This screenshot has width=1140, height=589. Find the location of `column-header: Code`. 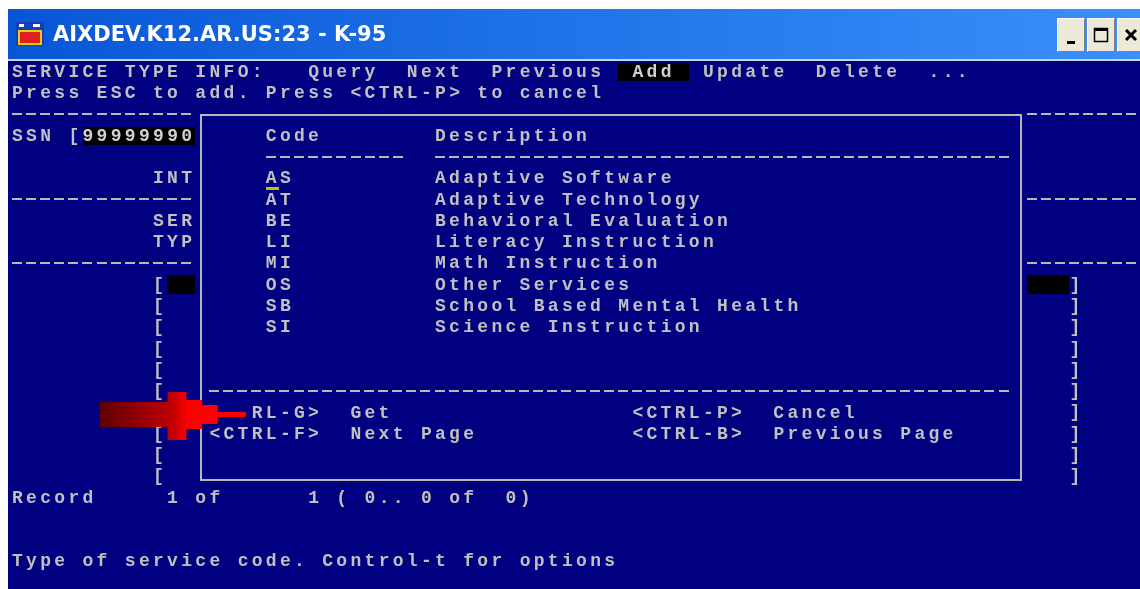

column-header: Code is located at coordinates (294, 135).